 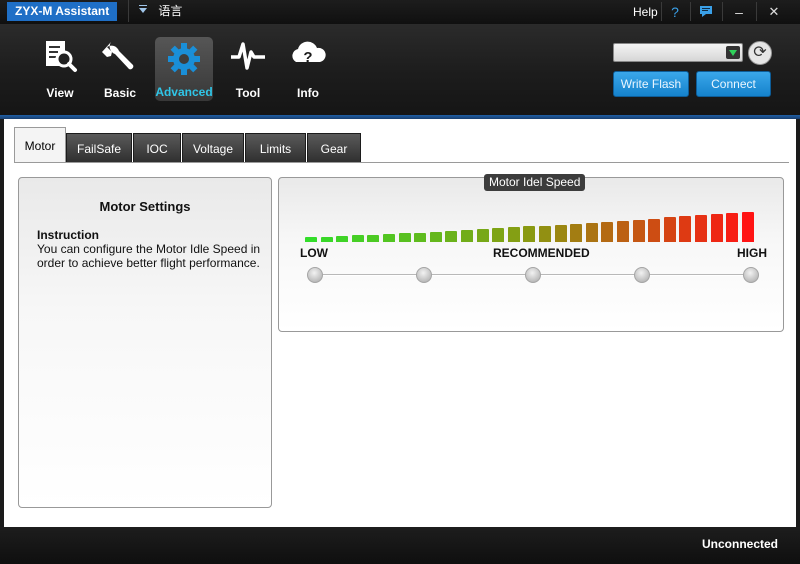 What do you see at coordinates (184, 59) in the screenshot?
I see `gear-icon` at bounding box center [184, 59].